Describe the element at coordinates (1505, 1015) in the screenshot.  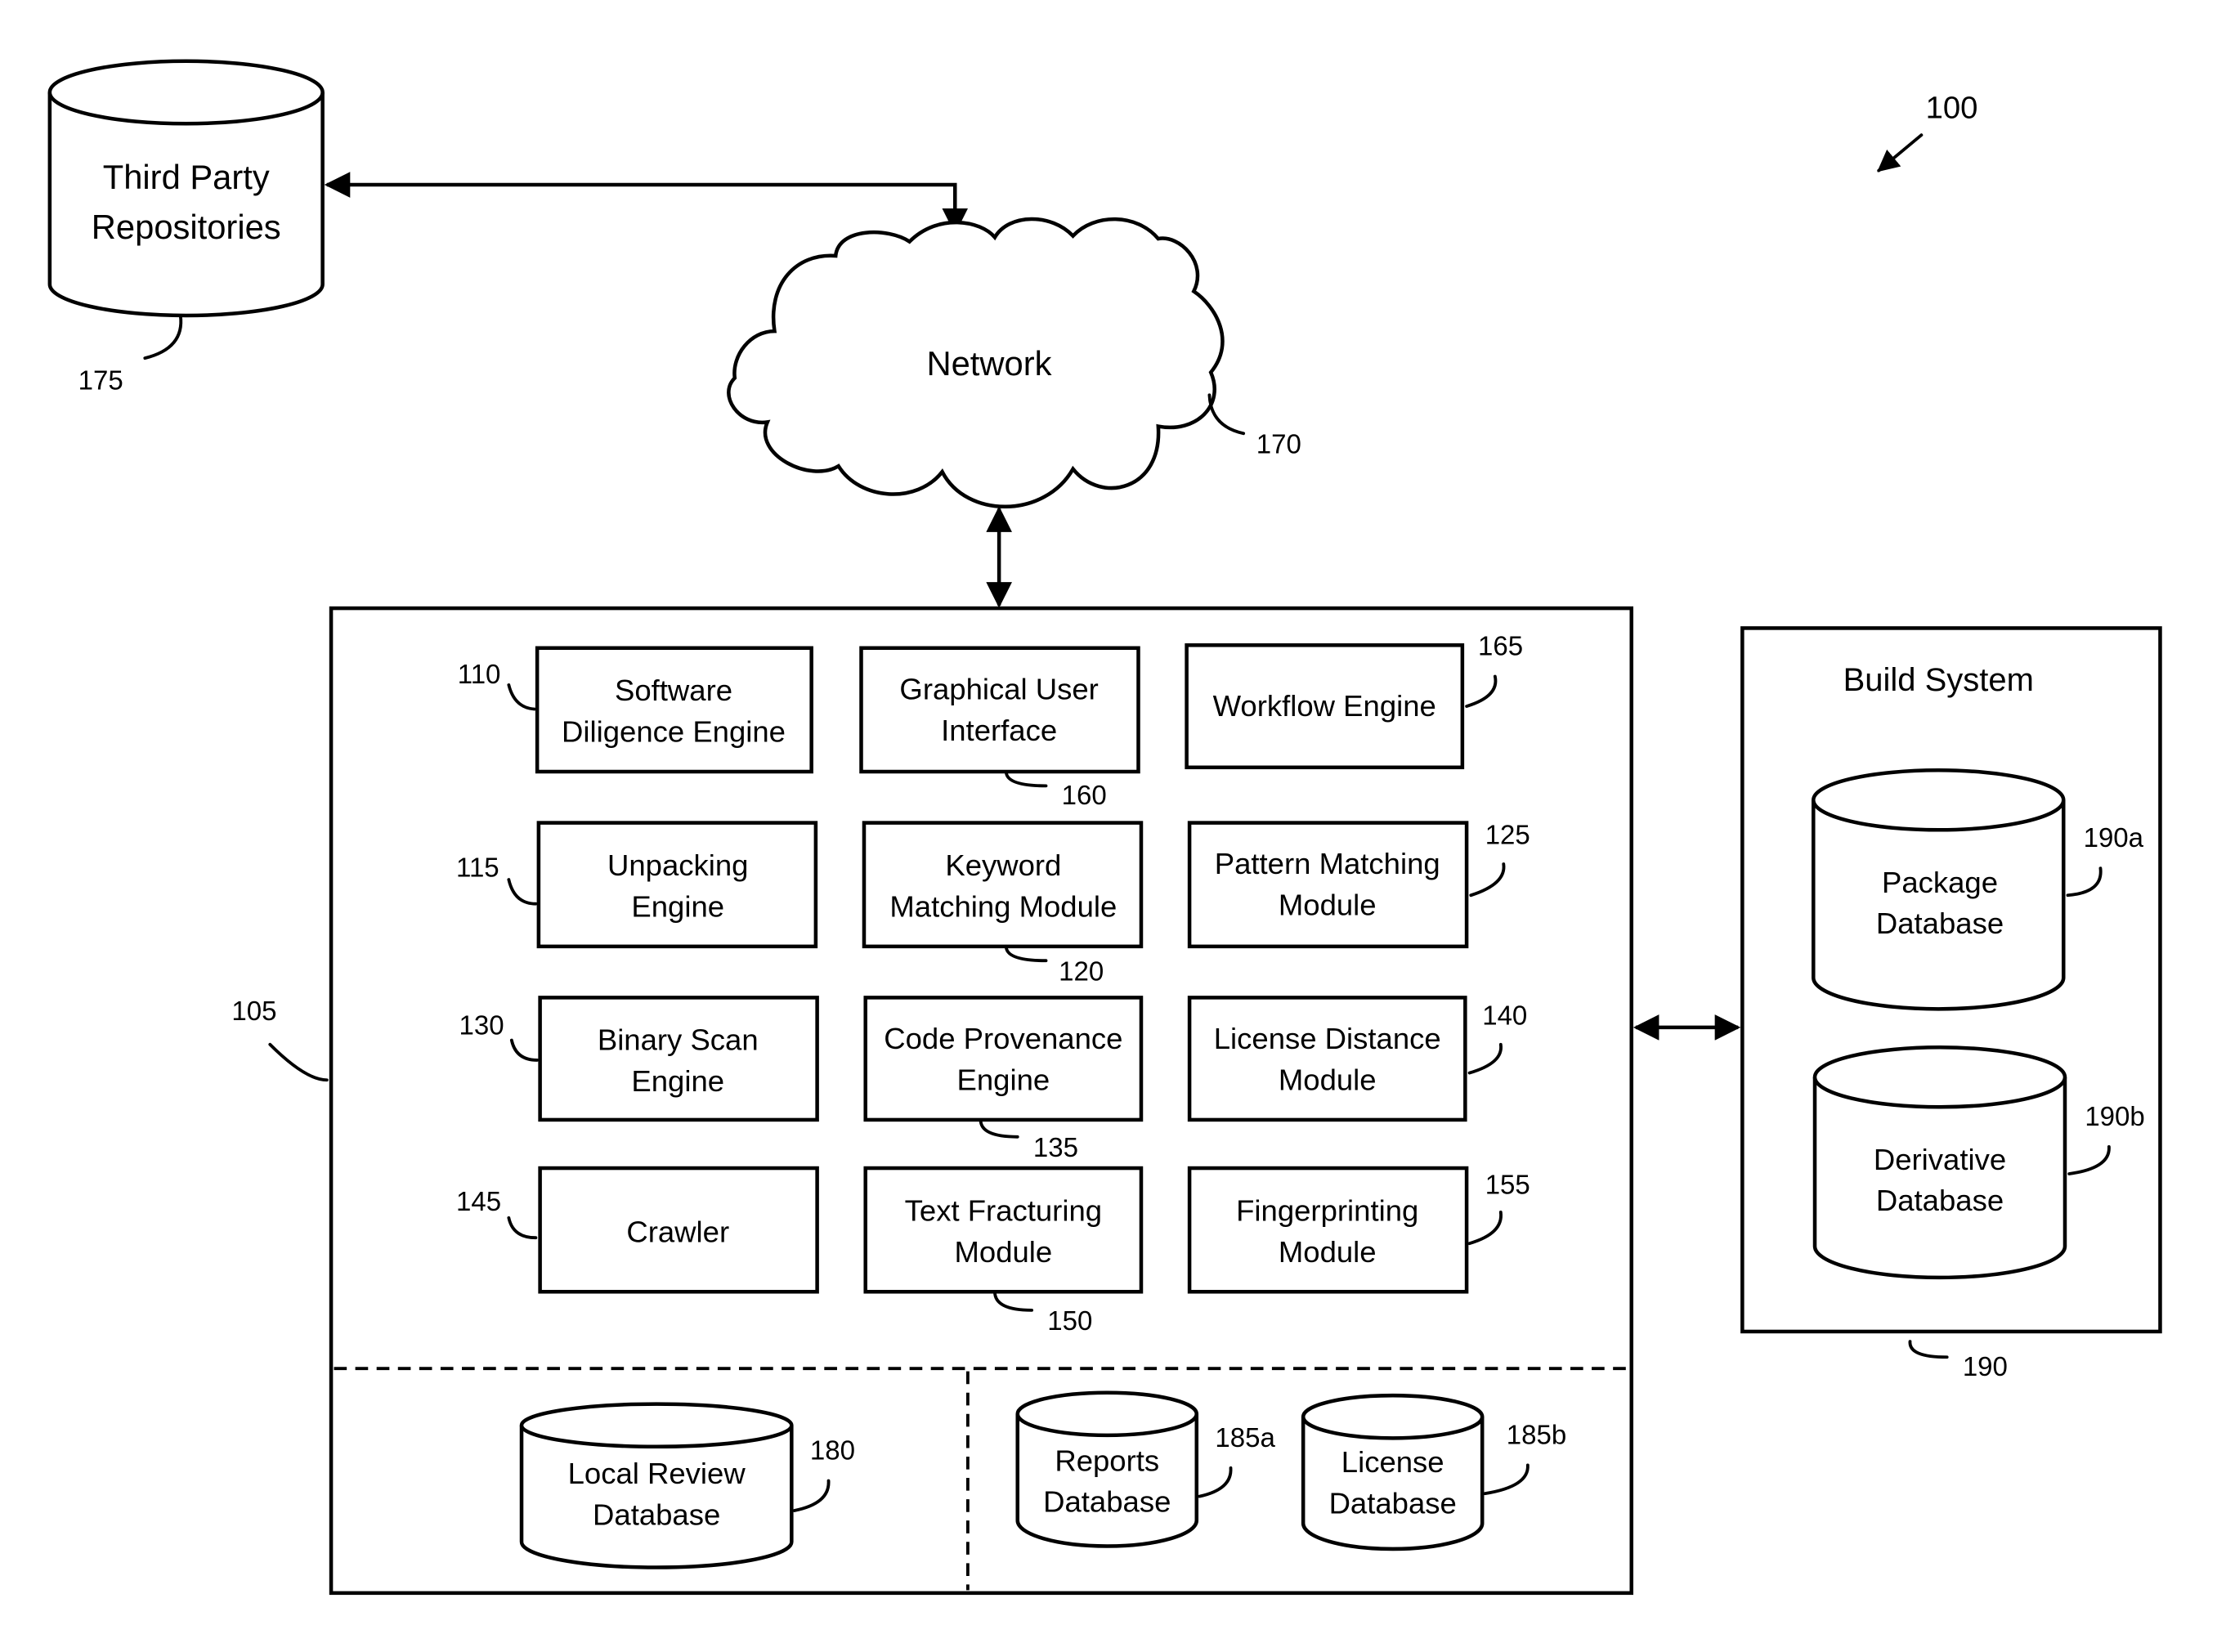
I see `ref-number: 140` at that location.